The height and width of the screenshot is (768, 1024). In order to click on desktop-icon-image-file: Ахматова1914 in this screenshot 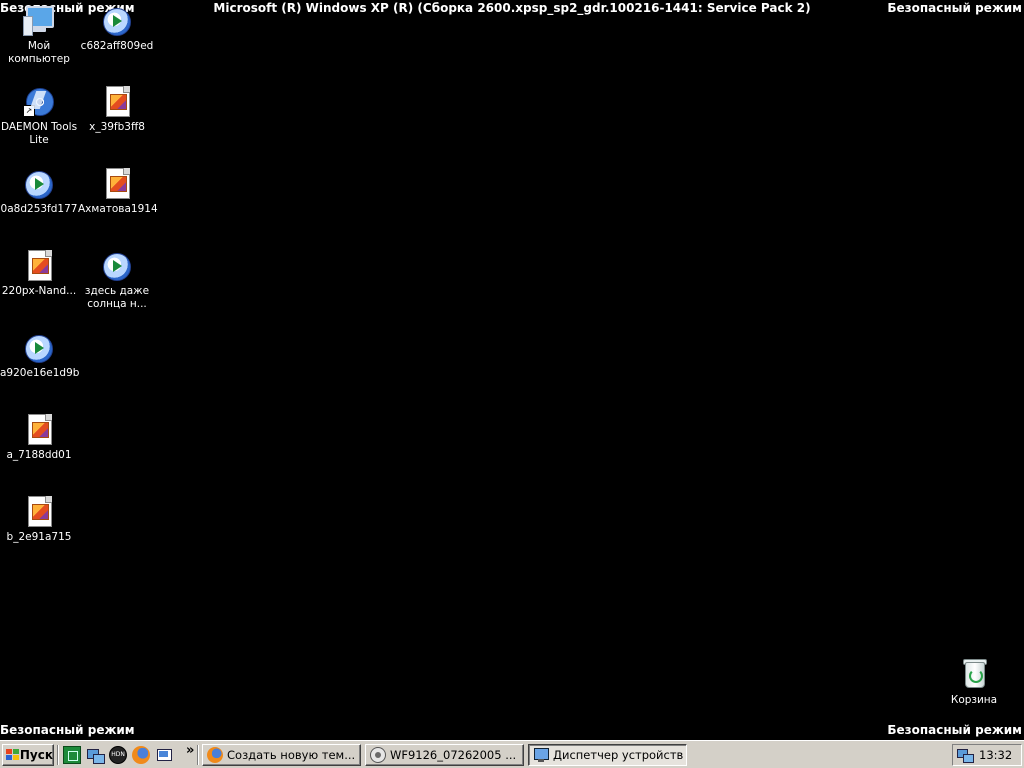, I will do `click(118, 191)`.